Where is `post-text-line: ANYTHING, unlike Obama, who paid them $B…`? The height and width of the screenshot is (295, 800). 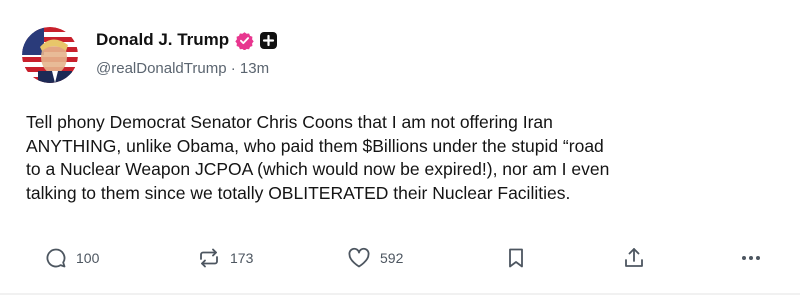
post-text-line: ANYTHING, unlike Obama, who paid them $B… is located at coordinates (315, 145).